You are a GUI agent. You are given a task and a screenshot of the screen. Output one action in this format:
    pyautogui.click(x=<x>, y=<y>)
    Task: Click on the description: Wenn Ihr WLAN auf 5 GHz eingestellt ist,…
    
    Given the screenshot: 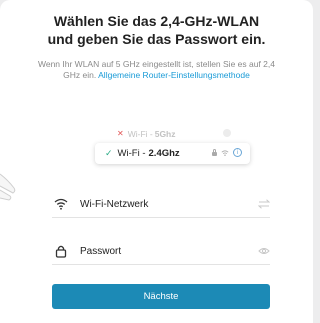 What is the action you would take?
    pyautogui.click(x=156, y=70)
    